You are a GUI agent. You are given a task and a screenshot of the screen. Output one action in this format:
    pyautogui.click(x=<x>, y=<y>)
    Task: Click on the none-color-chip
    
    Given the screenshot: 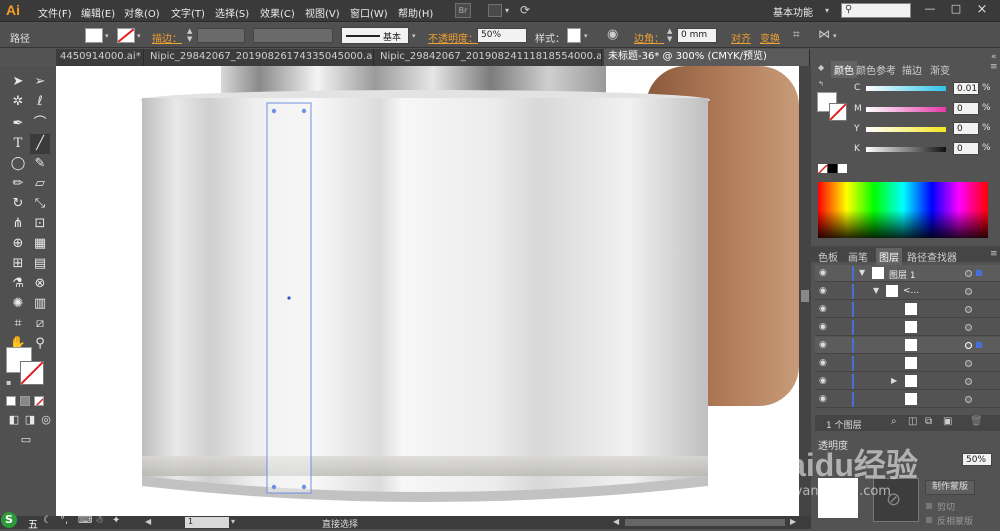 What is the action you would take?
    pyautogui.click(x=822, y=168)
    